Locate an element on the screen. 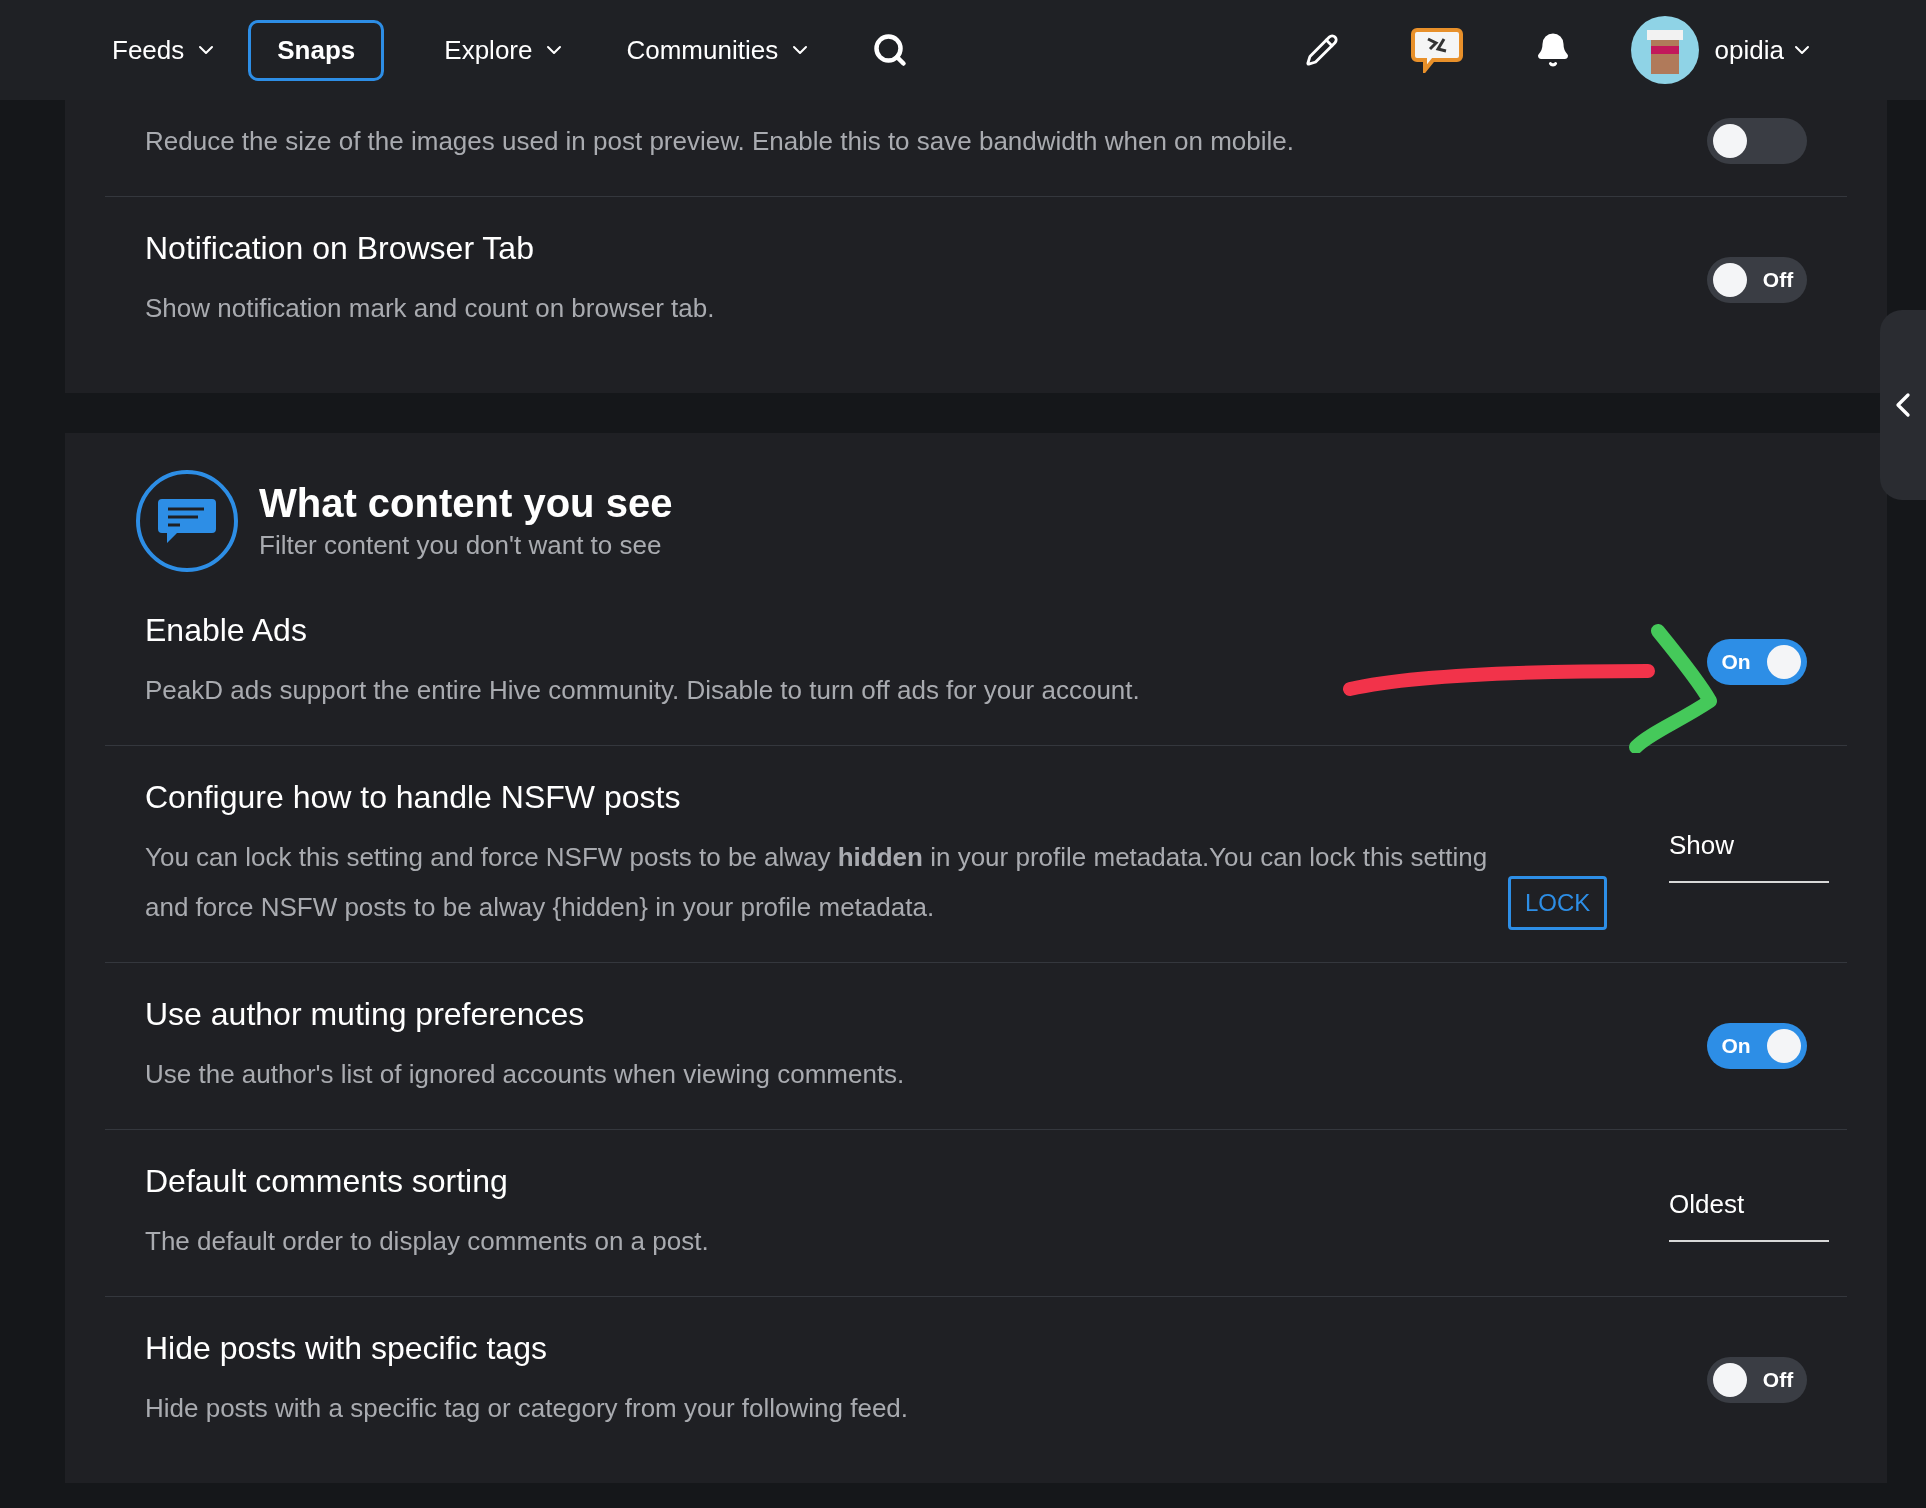 This screenshot has height=1508, width=1926. nav-item: Explore is located at coordinates (505, 50).